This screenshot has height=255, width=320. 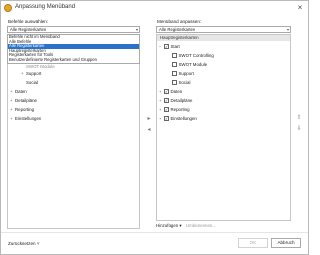 I want to click on tree-ghost-item: SWOT Module, so click(x=40, y=66).